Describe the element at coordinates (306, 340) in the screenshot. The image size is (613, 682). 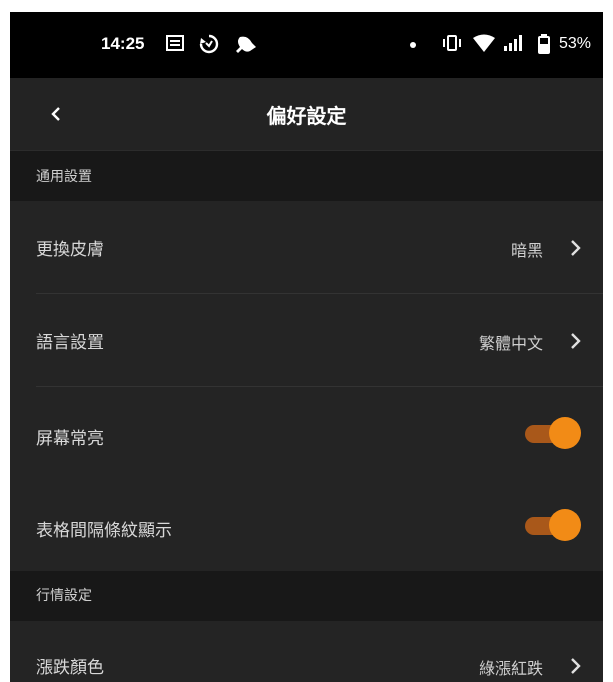
I see `row-language-setting: 語言設置 繁體中文` at that location.